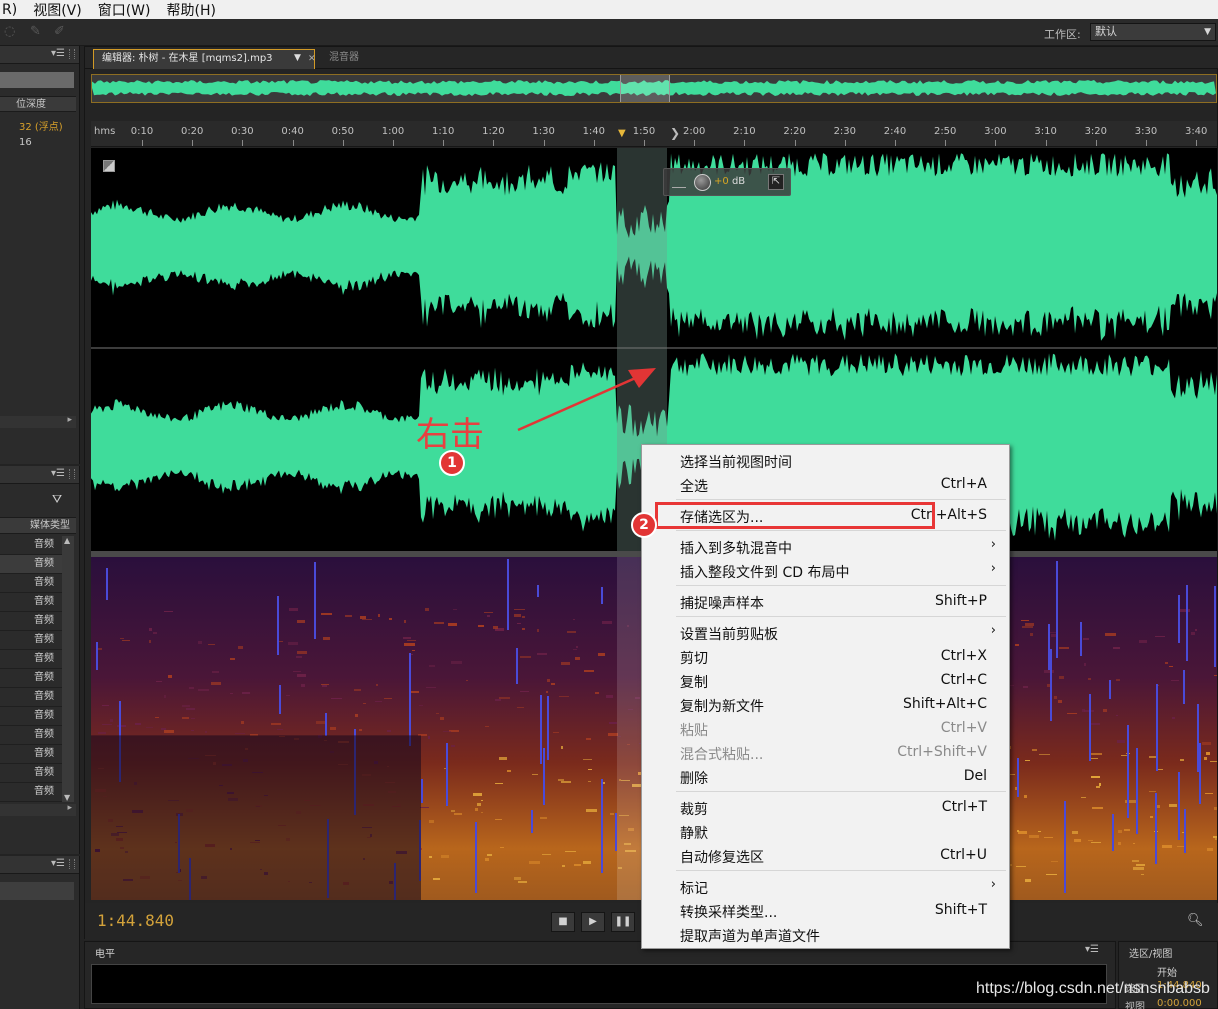 The width and height of the screenshot is (1218, 1009). What do you see at coordinates (563, 922) in the screenshot?
I see `stop-button: ■` at bounding box center [563, 922].